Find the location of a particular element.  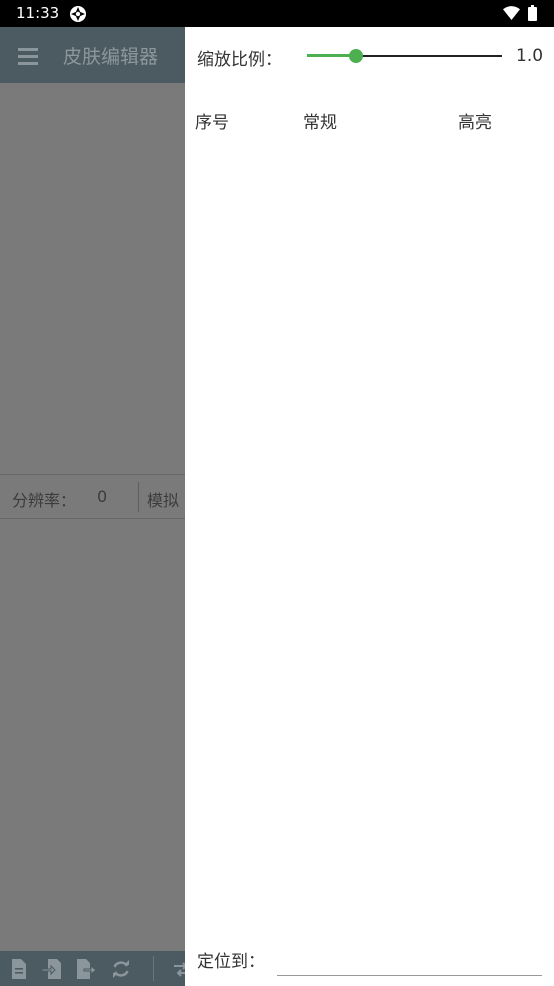

locate-input is located at coordinates (409, 960).